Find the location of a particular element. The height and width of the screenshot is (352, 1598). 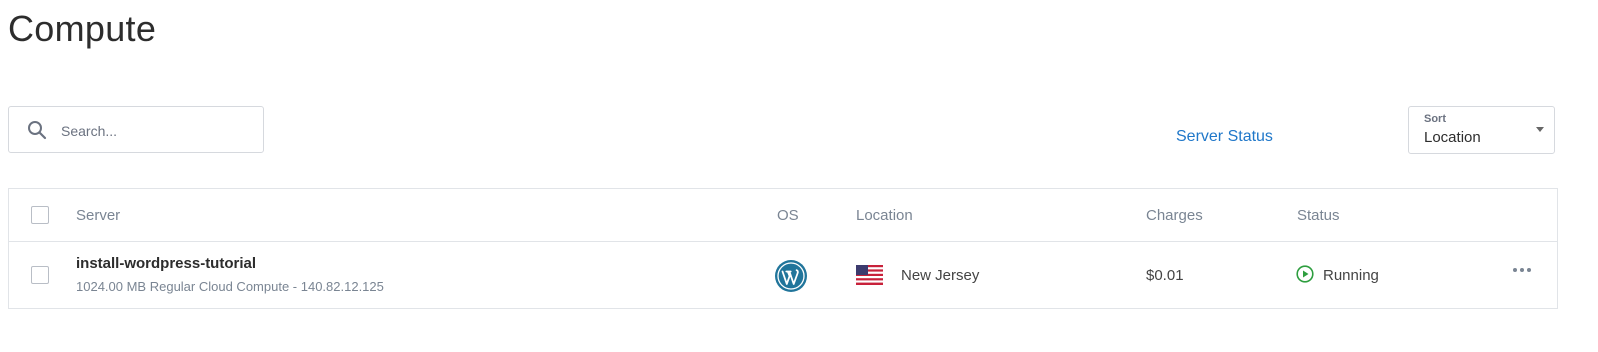

search-input is located at coordinates (158, 131).